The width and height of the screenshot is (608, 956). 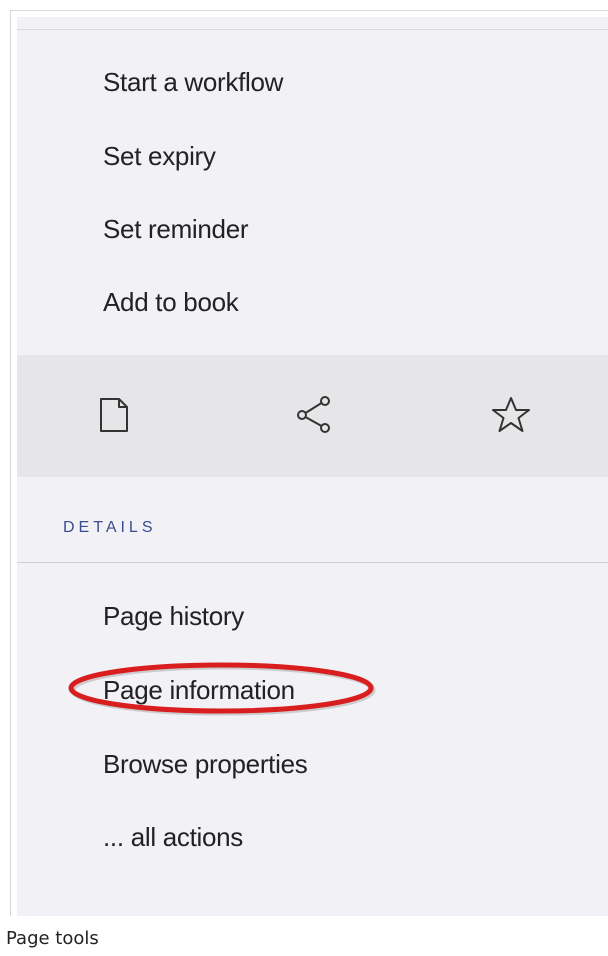 I want to click on menu-item-all-actions: ... all actions, so click(x=173, y=837).